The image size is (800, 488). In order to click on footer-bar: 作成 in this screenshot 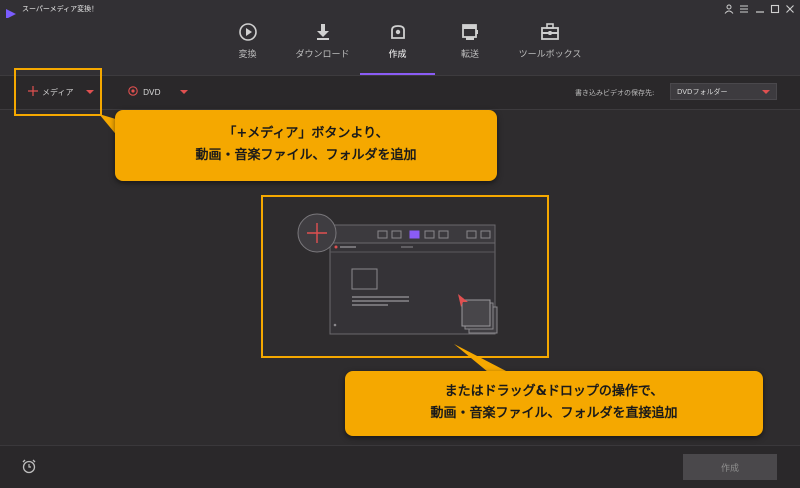, I will do `click(400, 466)`.